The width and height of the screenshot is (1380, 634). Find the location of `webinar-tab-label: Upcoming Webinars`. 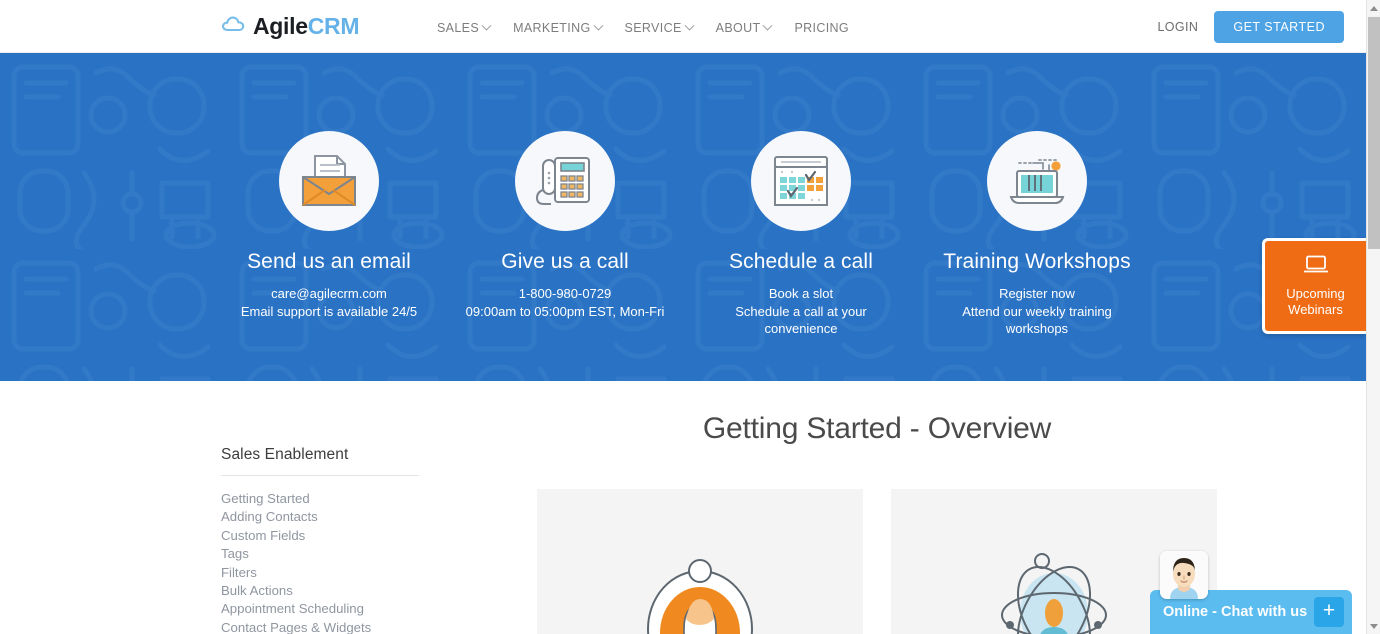

webinar-tab-label: Upcoming Webinars is located at coordinates (1315, 302).